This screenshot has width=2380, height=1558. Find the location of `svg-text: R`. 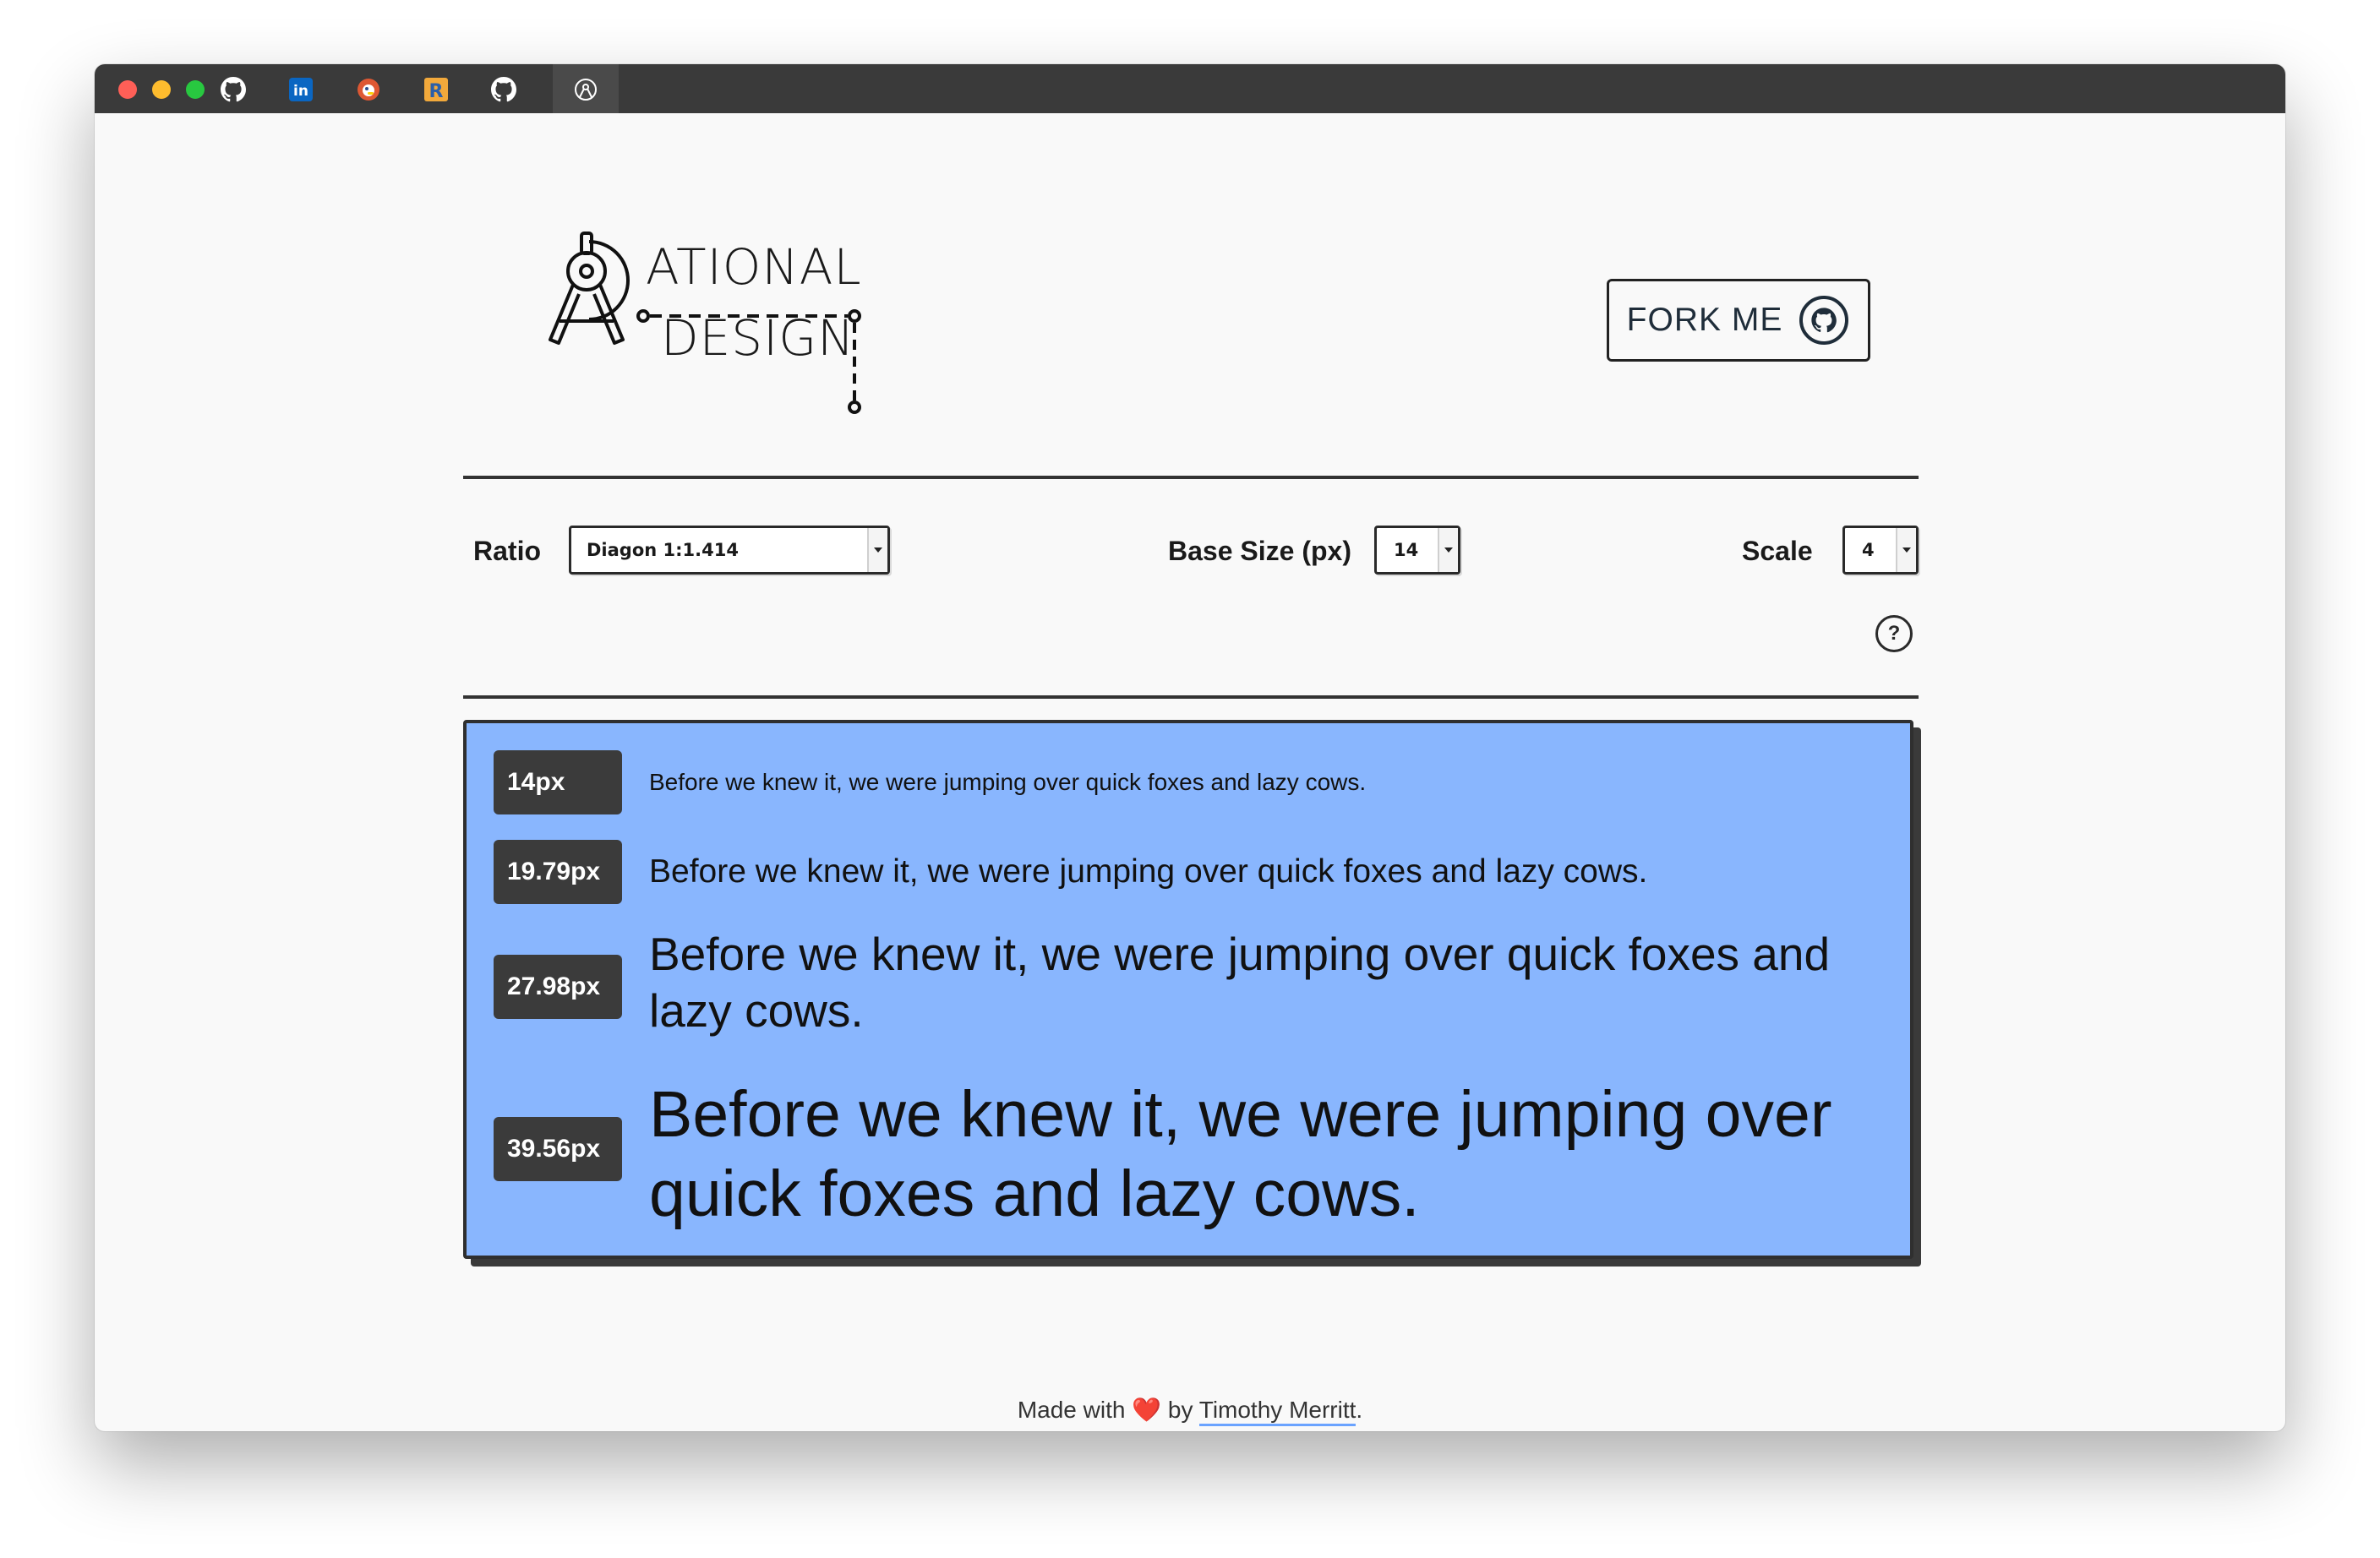

svg-text: R is located at coordinates (436, 91).